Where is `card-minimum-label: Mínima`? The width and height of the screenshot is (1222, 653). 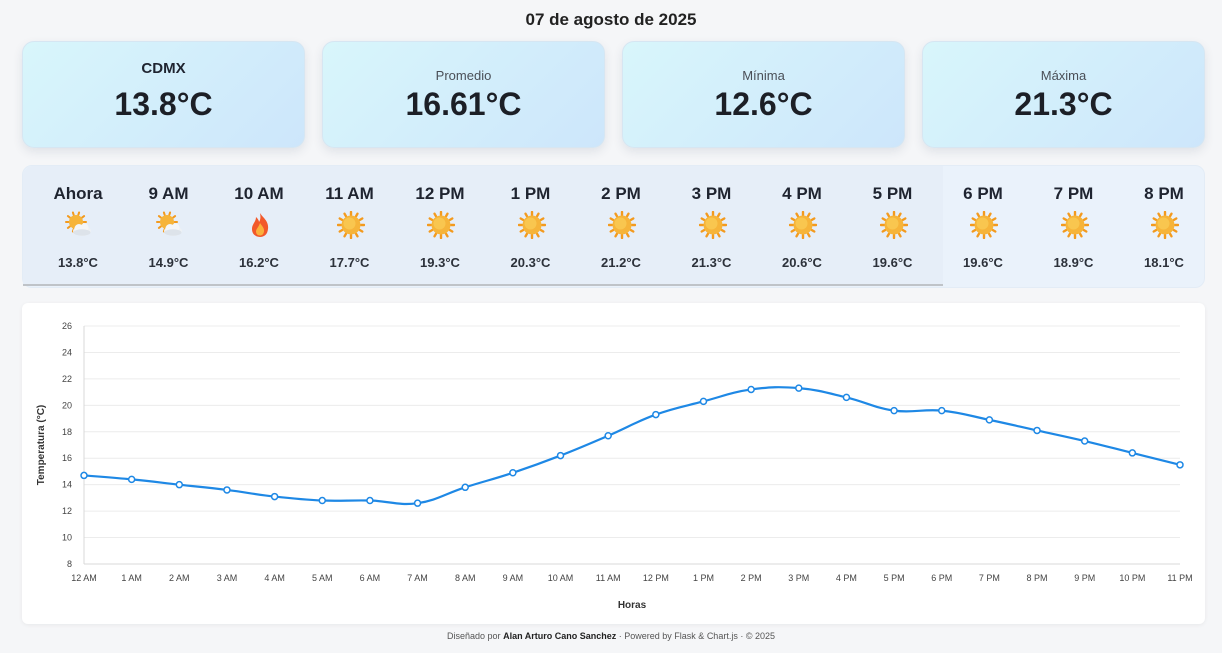
card-minimum-label: Mínima is located at coordinates (763, 75).